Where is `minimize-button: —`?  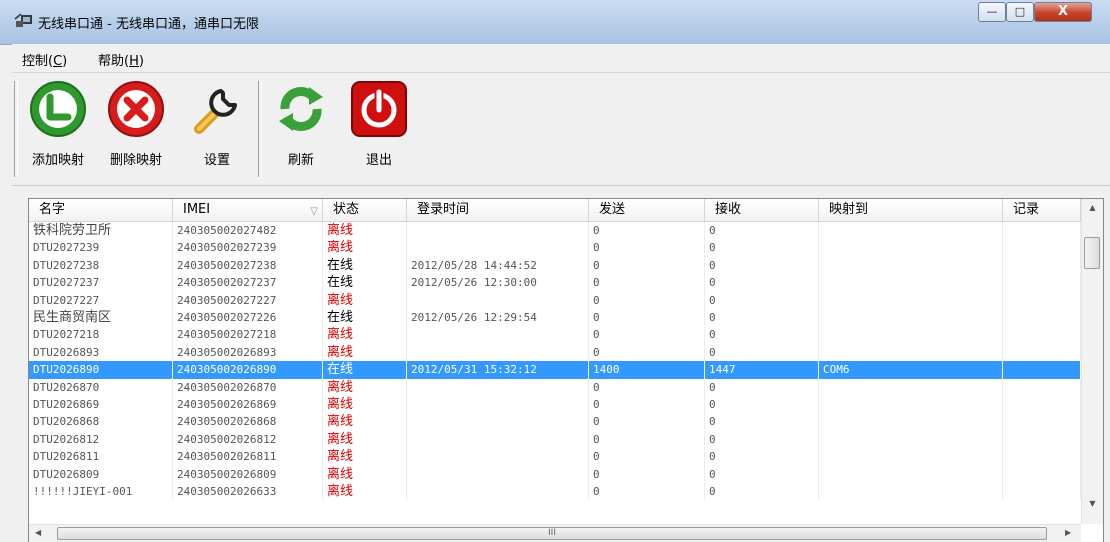 minimize-button: — is located at coordinates (992, 12).